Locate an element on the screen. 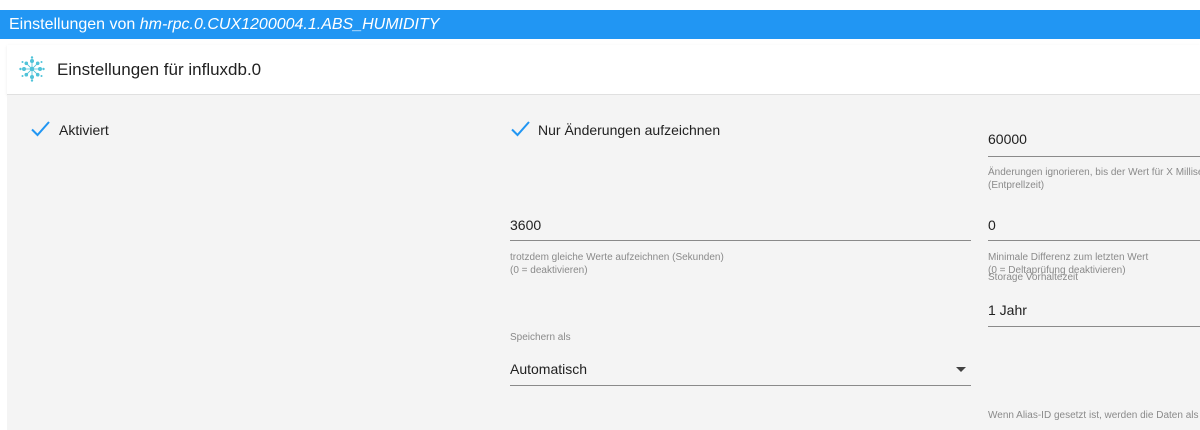 Image resolution: width=1200 pixels, height=430 pixels. store-as-label: Speichern als is located at coordinates (540, 337).